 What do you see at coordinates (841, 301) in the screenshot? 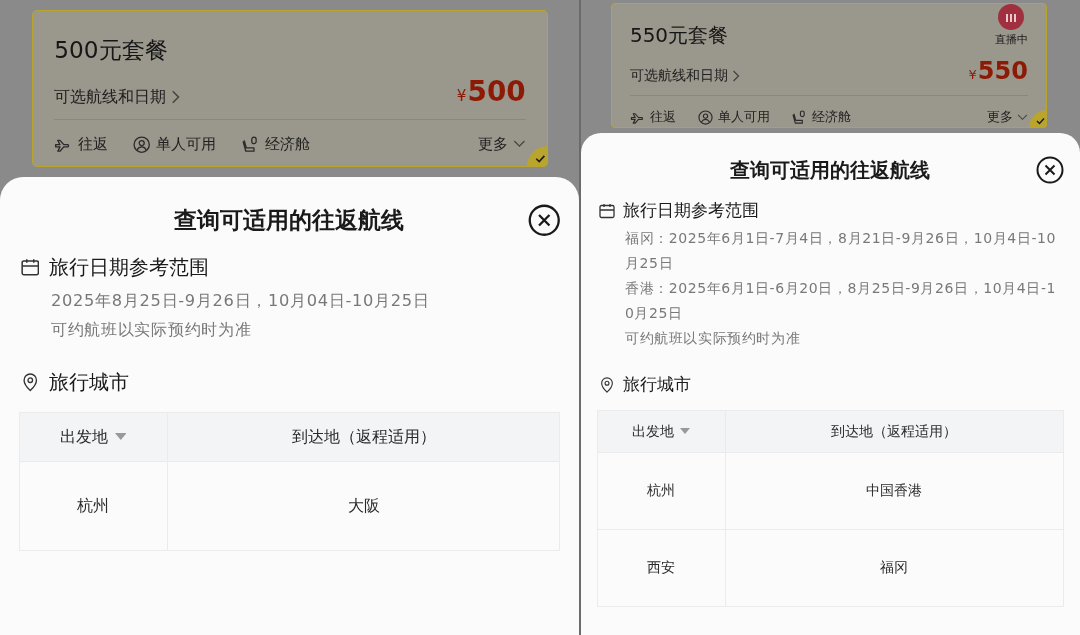
I see `date-range-text: 香港：2025年6月1日-6月20日，8月25日-9月26日，10月4日-10月25日` at bounding box center [841, 301].